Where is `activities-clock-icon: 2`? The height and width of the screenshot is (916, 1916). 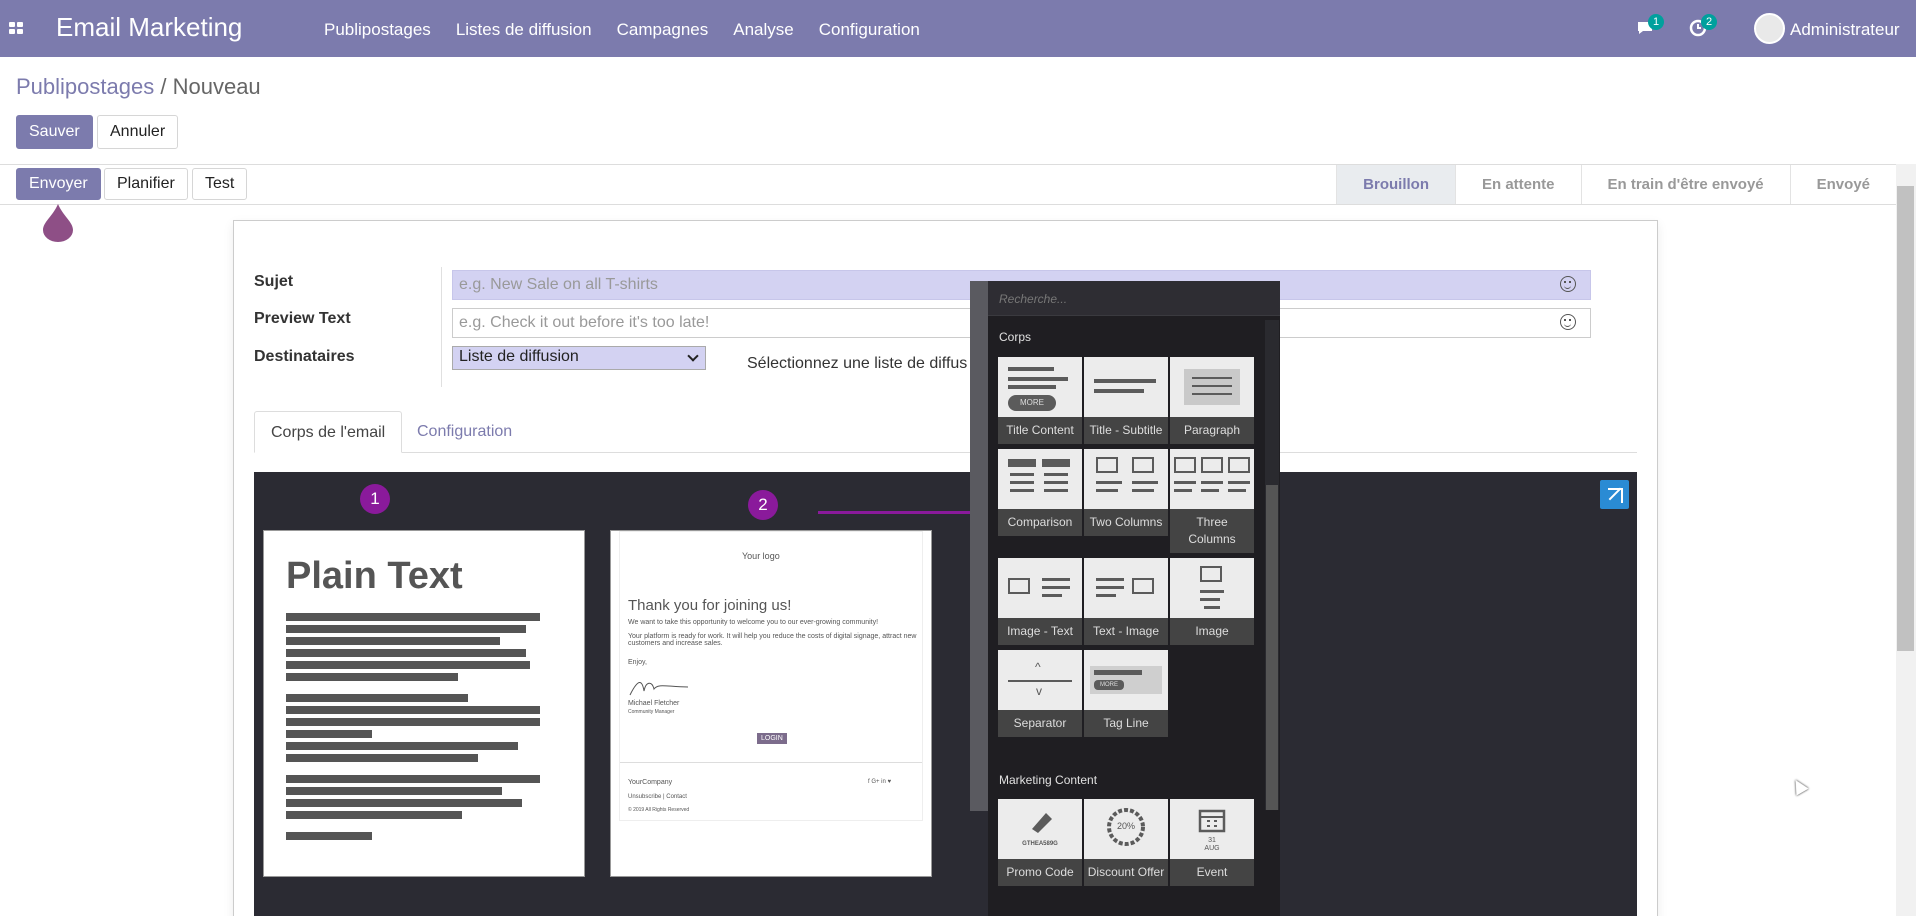 activities-clock-icon: 2 is located at coordinates (1703, 26).